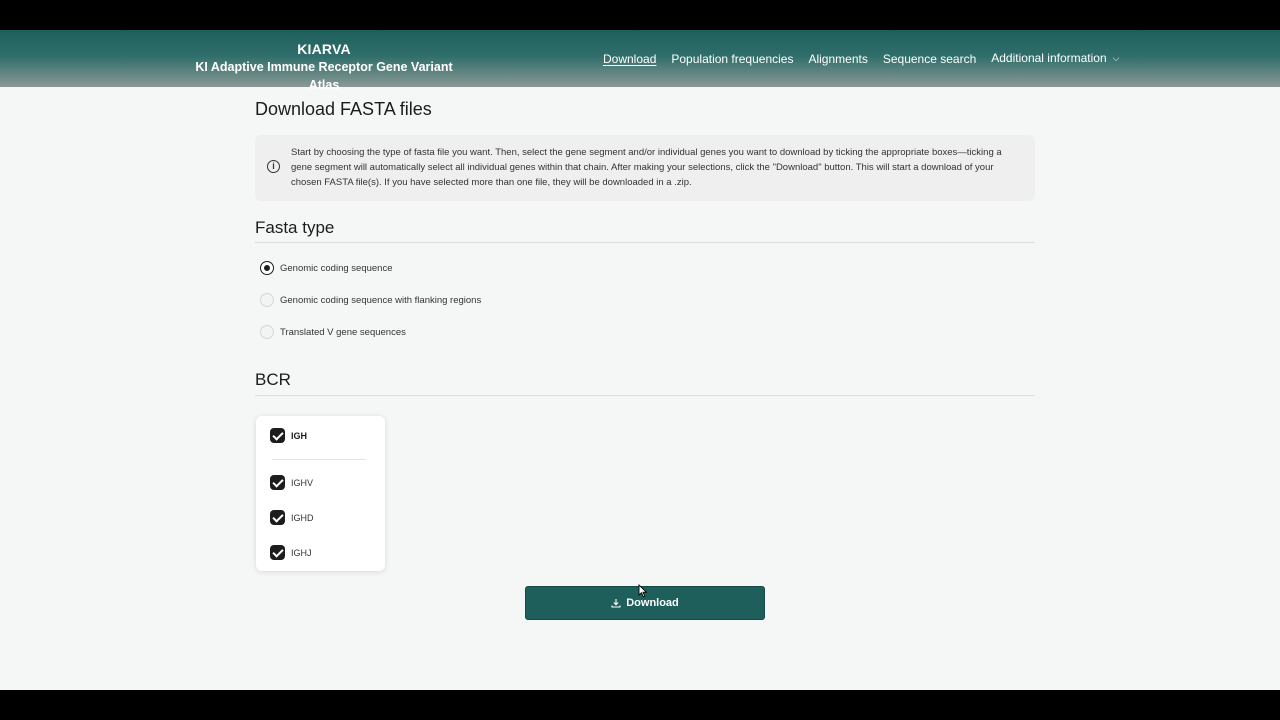 The height and width of the screenshot is (720, 1280). I want to click on bcr-divider, so click(645, 395).